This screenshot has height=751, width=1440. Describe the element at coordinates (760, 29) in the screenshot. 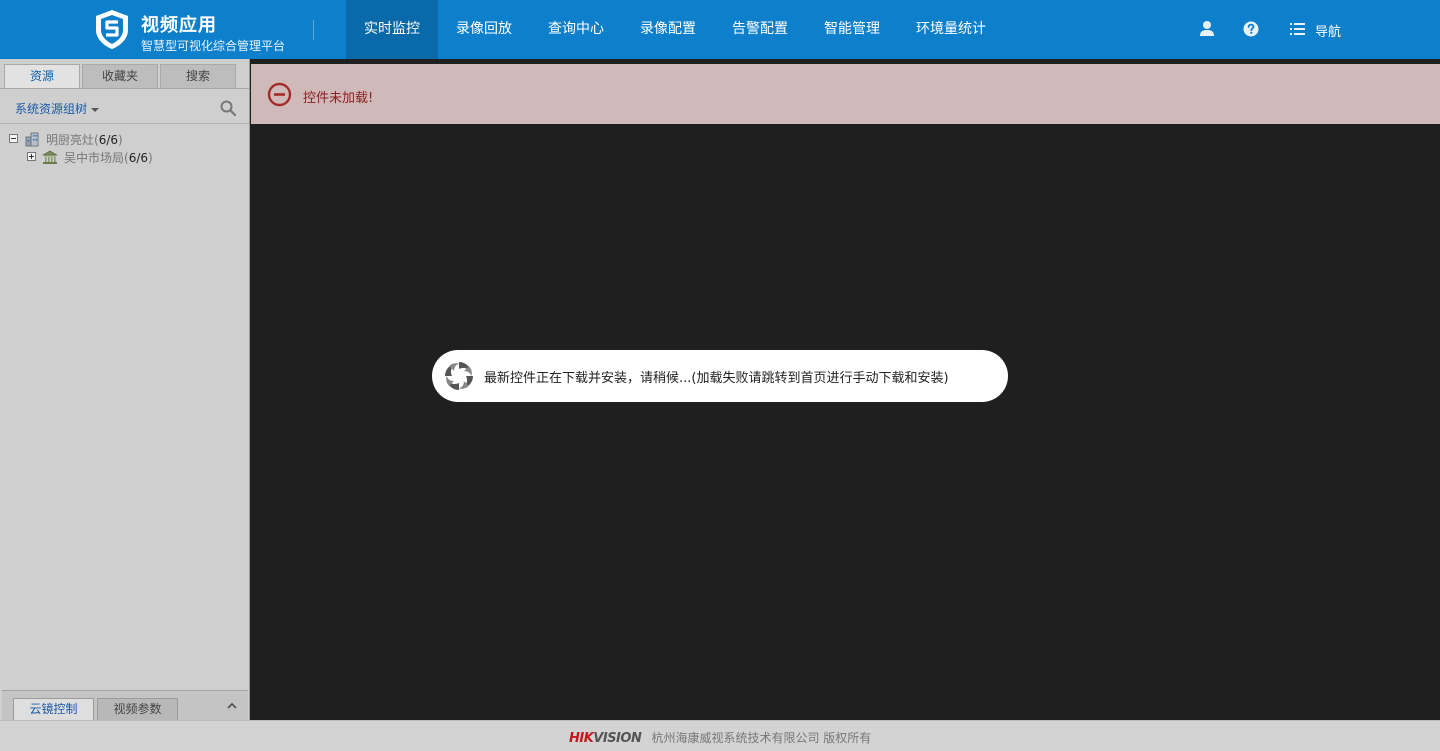

I see `nav-item-alarm-config: 告警配置` at that location.